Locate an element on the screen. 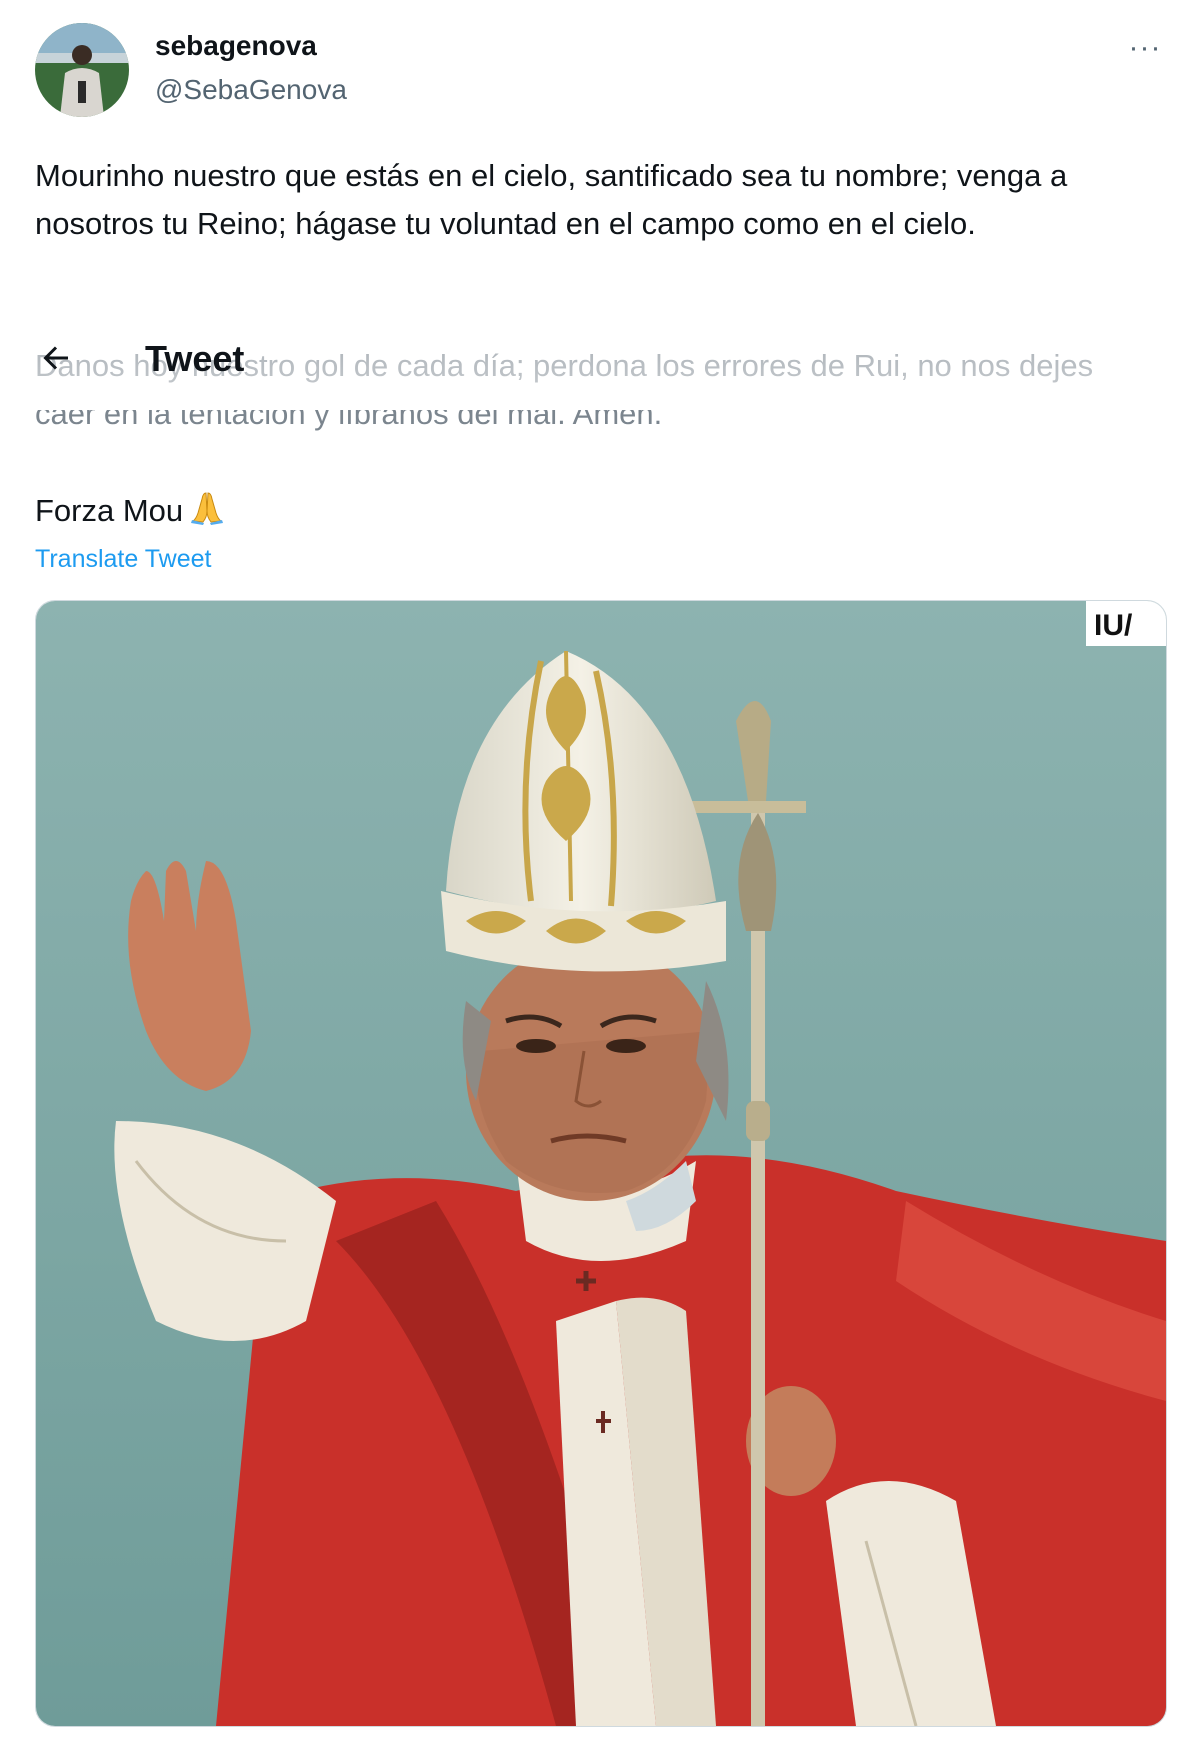 This screenshot has width=1200, height=1757. header-title: Tweet is located at coordinates (195, 358).